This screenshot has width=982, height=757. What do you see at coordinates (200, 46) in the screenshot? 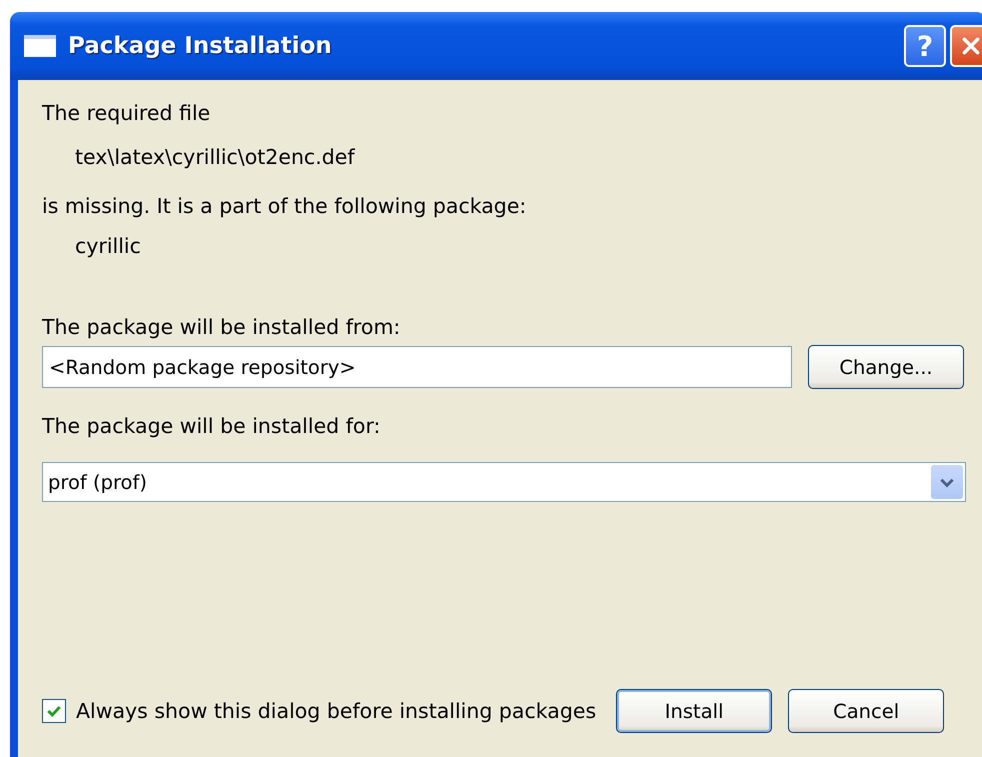
I see `window-title: Package Installation` at bounding box center [200, 46].